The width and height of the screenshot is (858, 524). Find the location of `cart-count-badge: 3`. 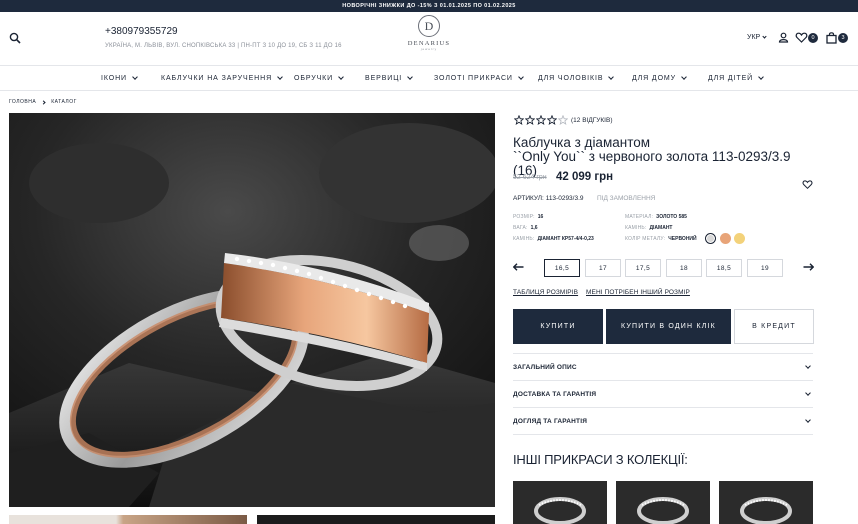

cart-count-badge: 3 is located at coordinates (843, 38).